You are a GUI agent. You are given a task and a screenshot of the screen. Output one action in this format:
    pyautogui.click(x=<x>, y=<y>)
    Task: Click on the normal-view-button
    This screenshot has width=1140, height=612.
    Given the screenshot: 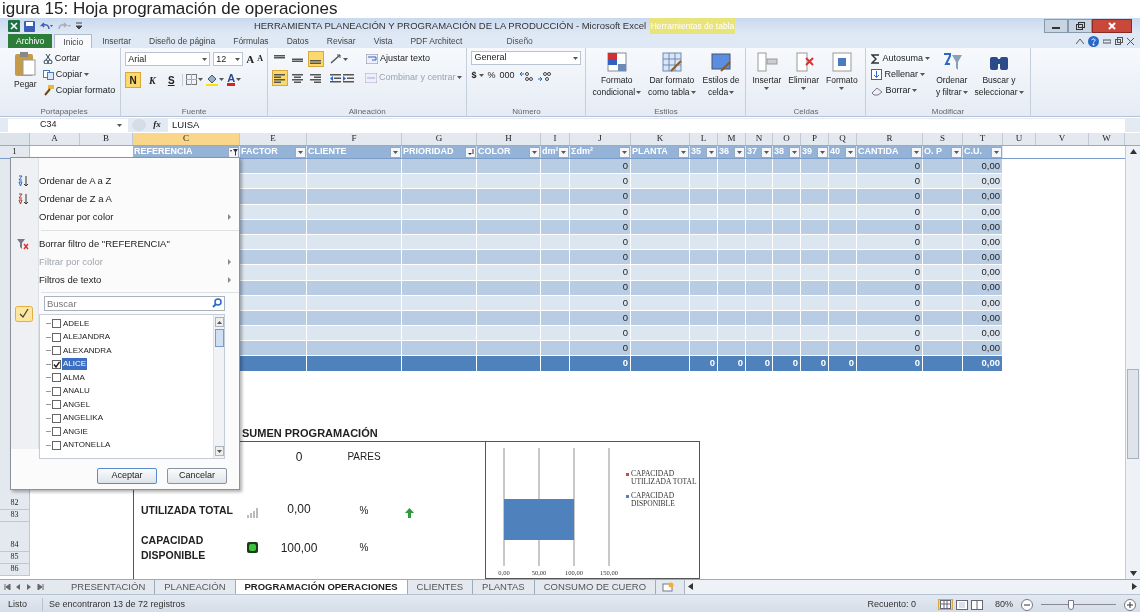 What is the action you would take?
    pyautogui.click(x=945, y=605)
    